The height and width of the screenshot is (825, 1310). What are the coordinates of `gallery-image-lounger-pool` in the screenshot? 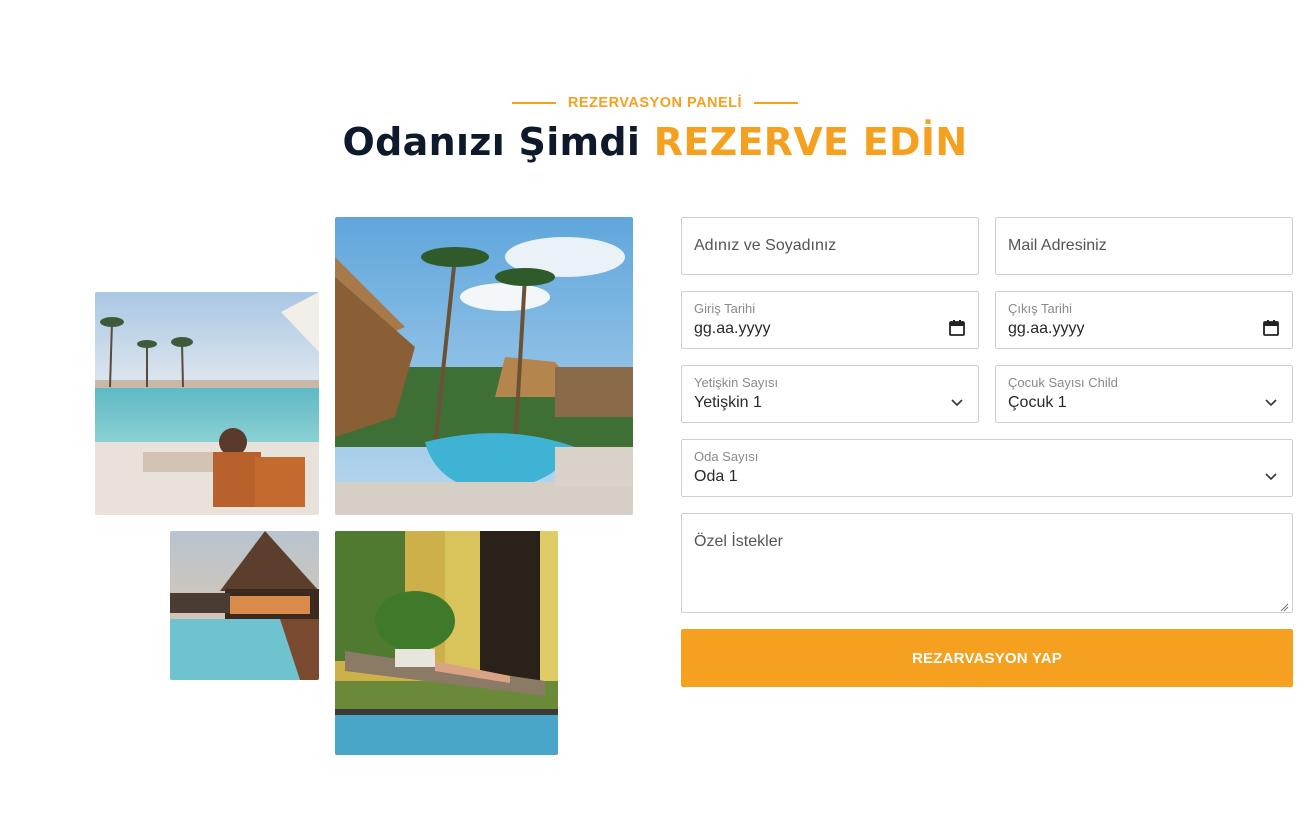 It's located at (446, 643).